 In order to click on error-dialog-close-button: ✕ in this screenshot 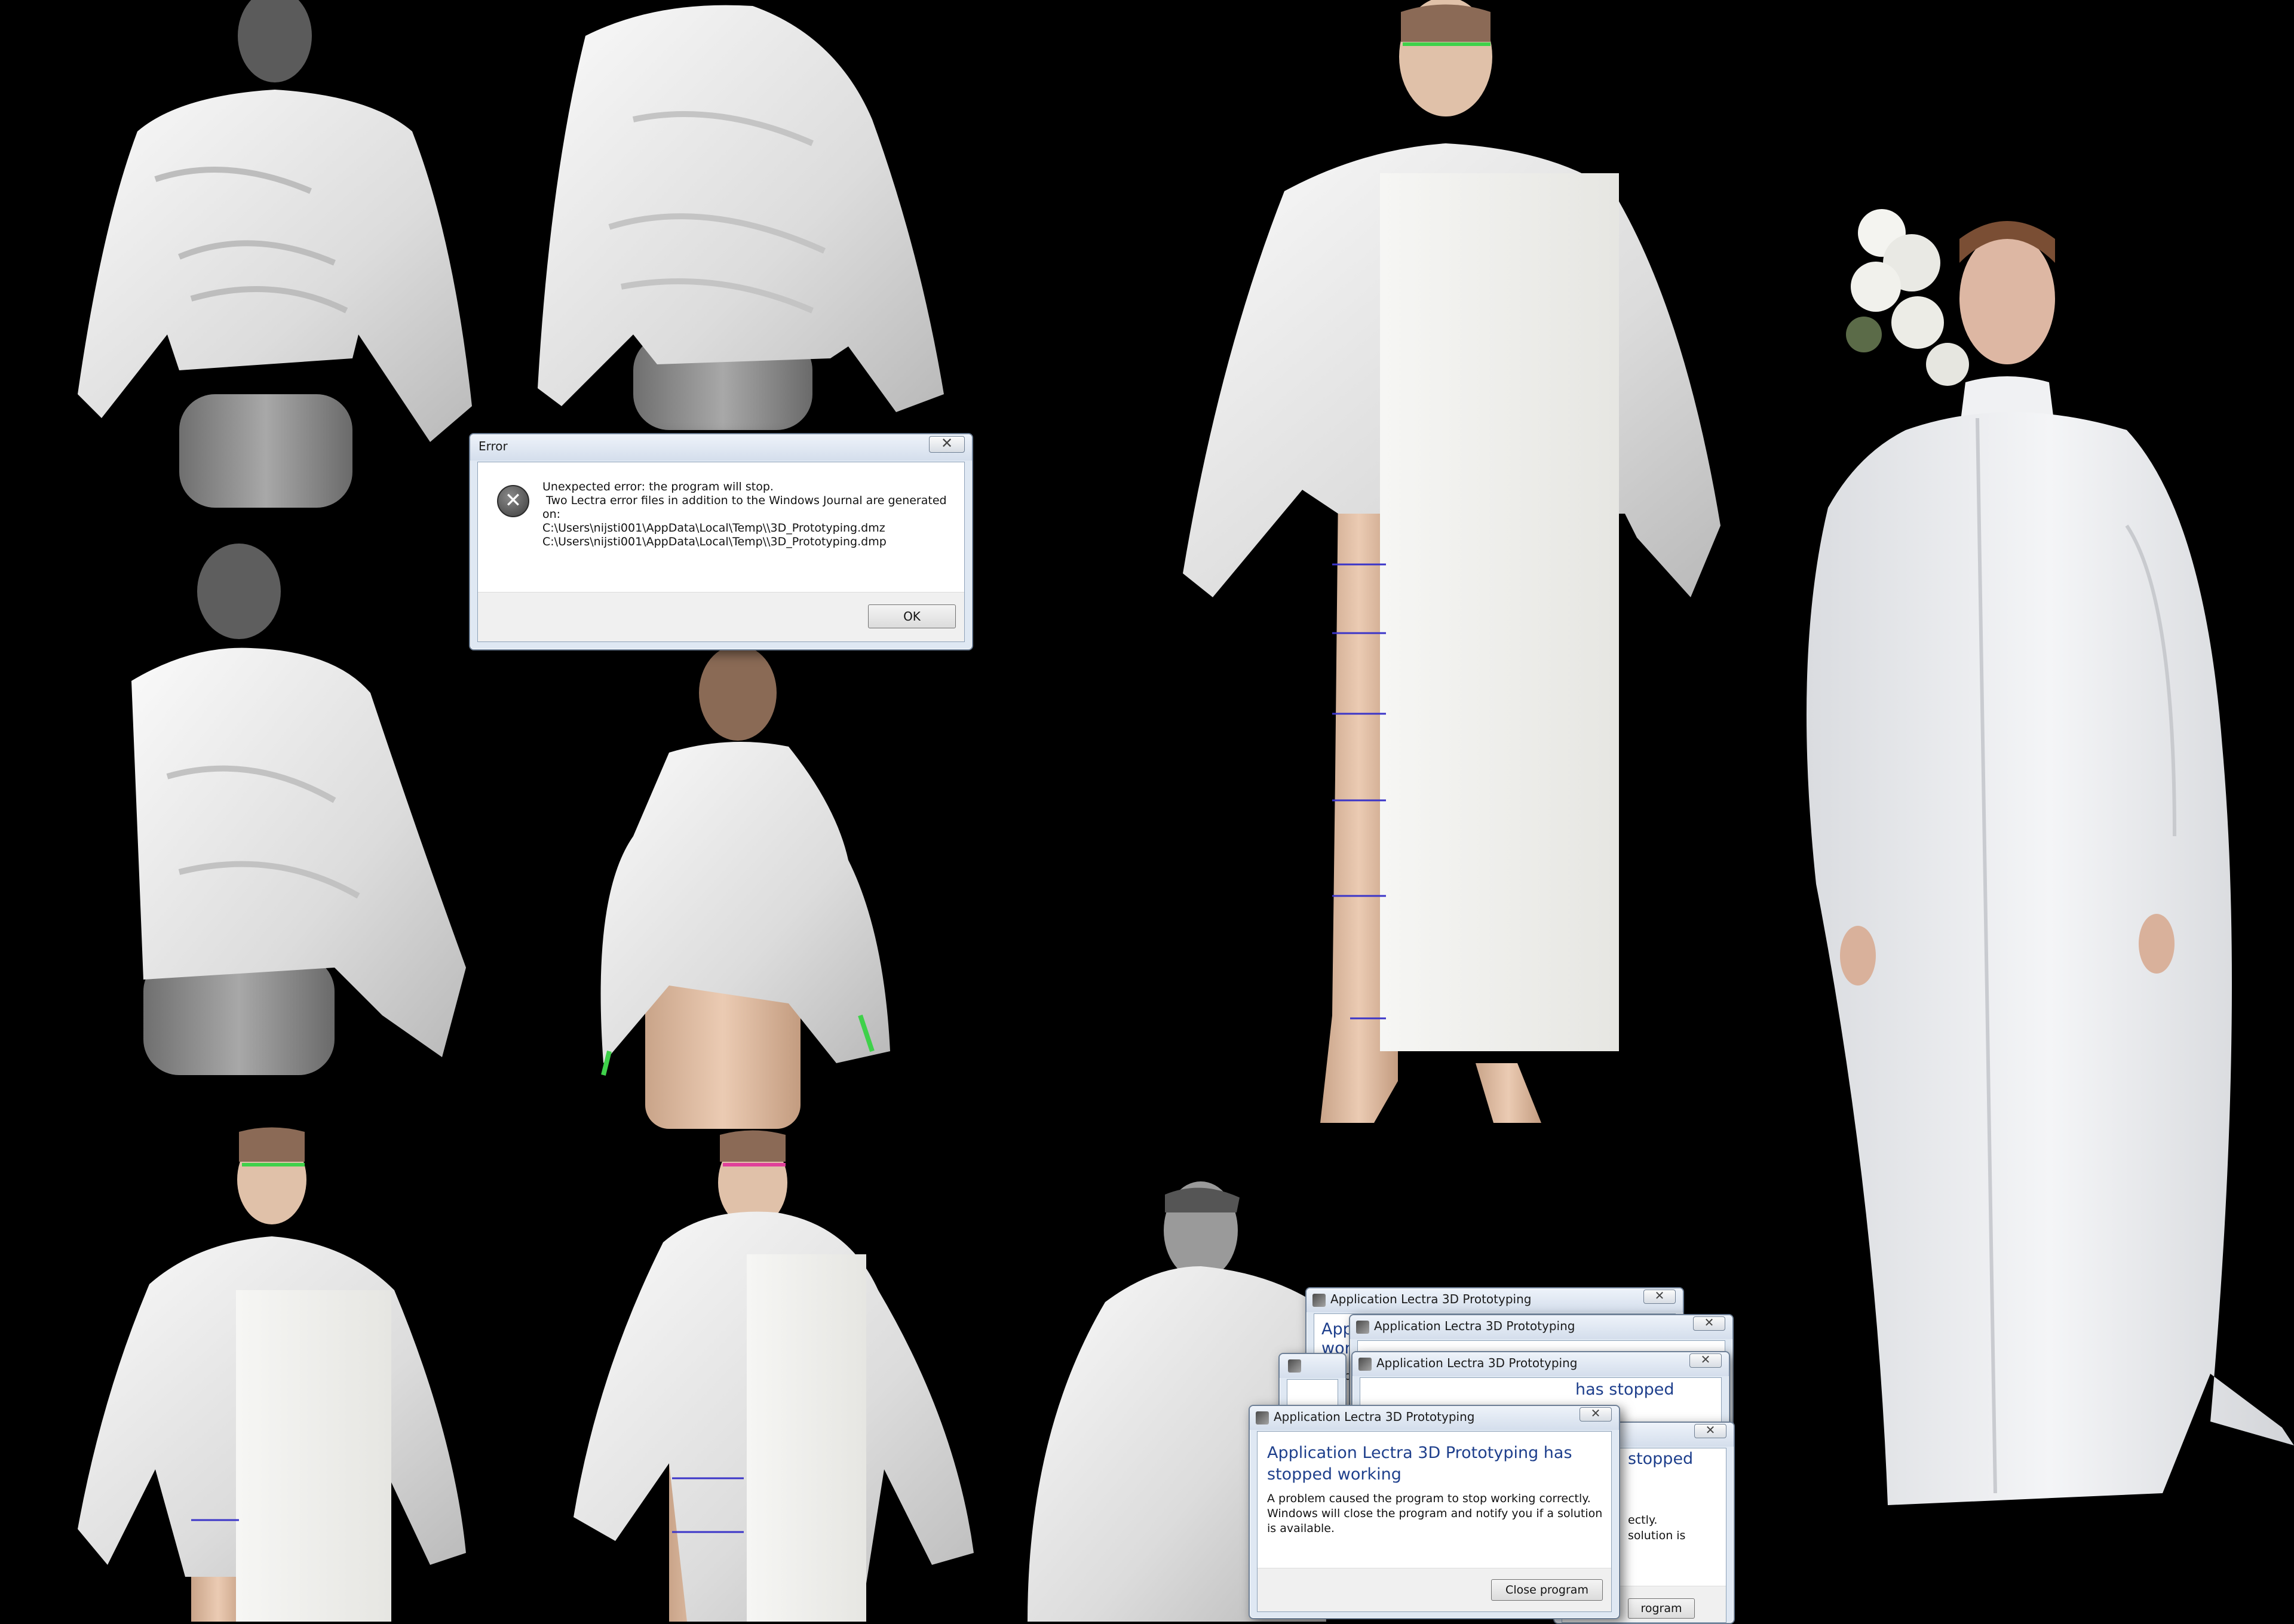, I will do `click(947, 444)`.